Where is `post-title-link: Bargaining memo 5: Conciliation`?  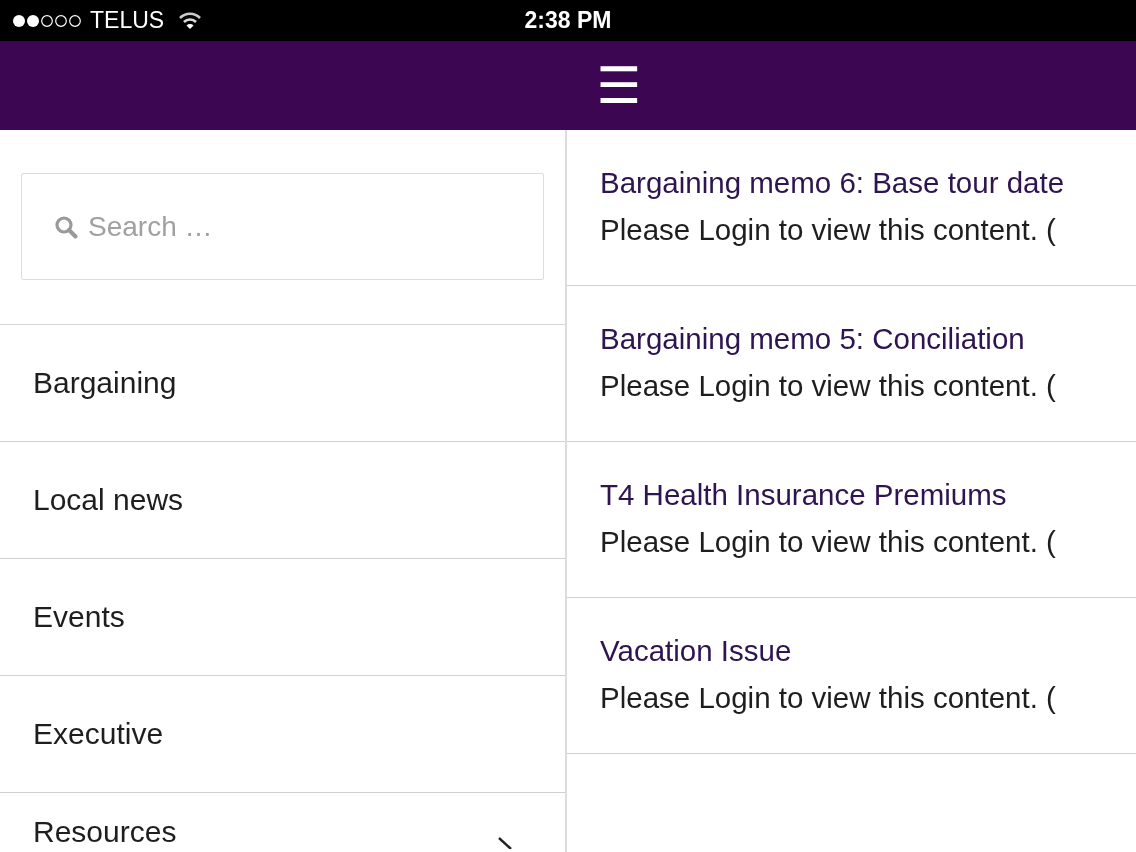 post-title-link: Bargaining memo 5: Conciliation is located at coordinates (812, 339).